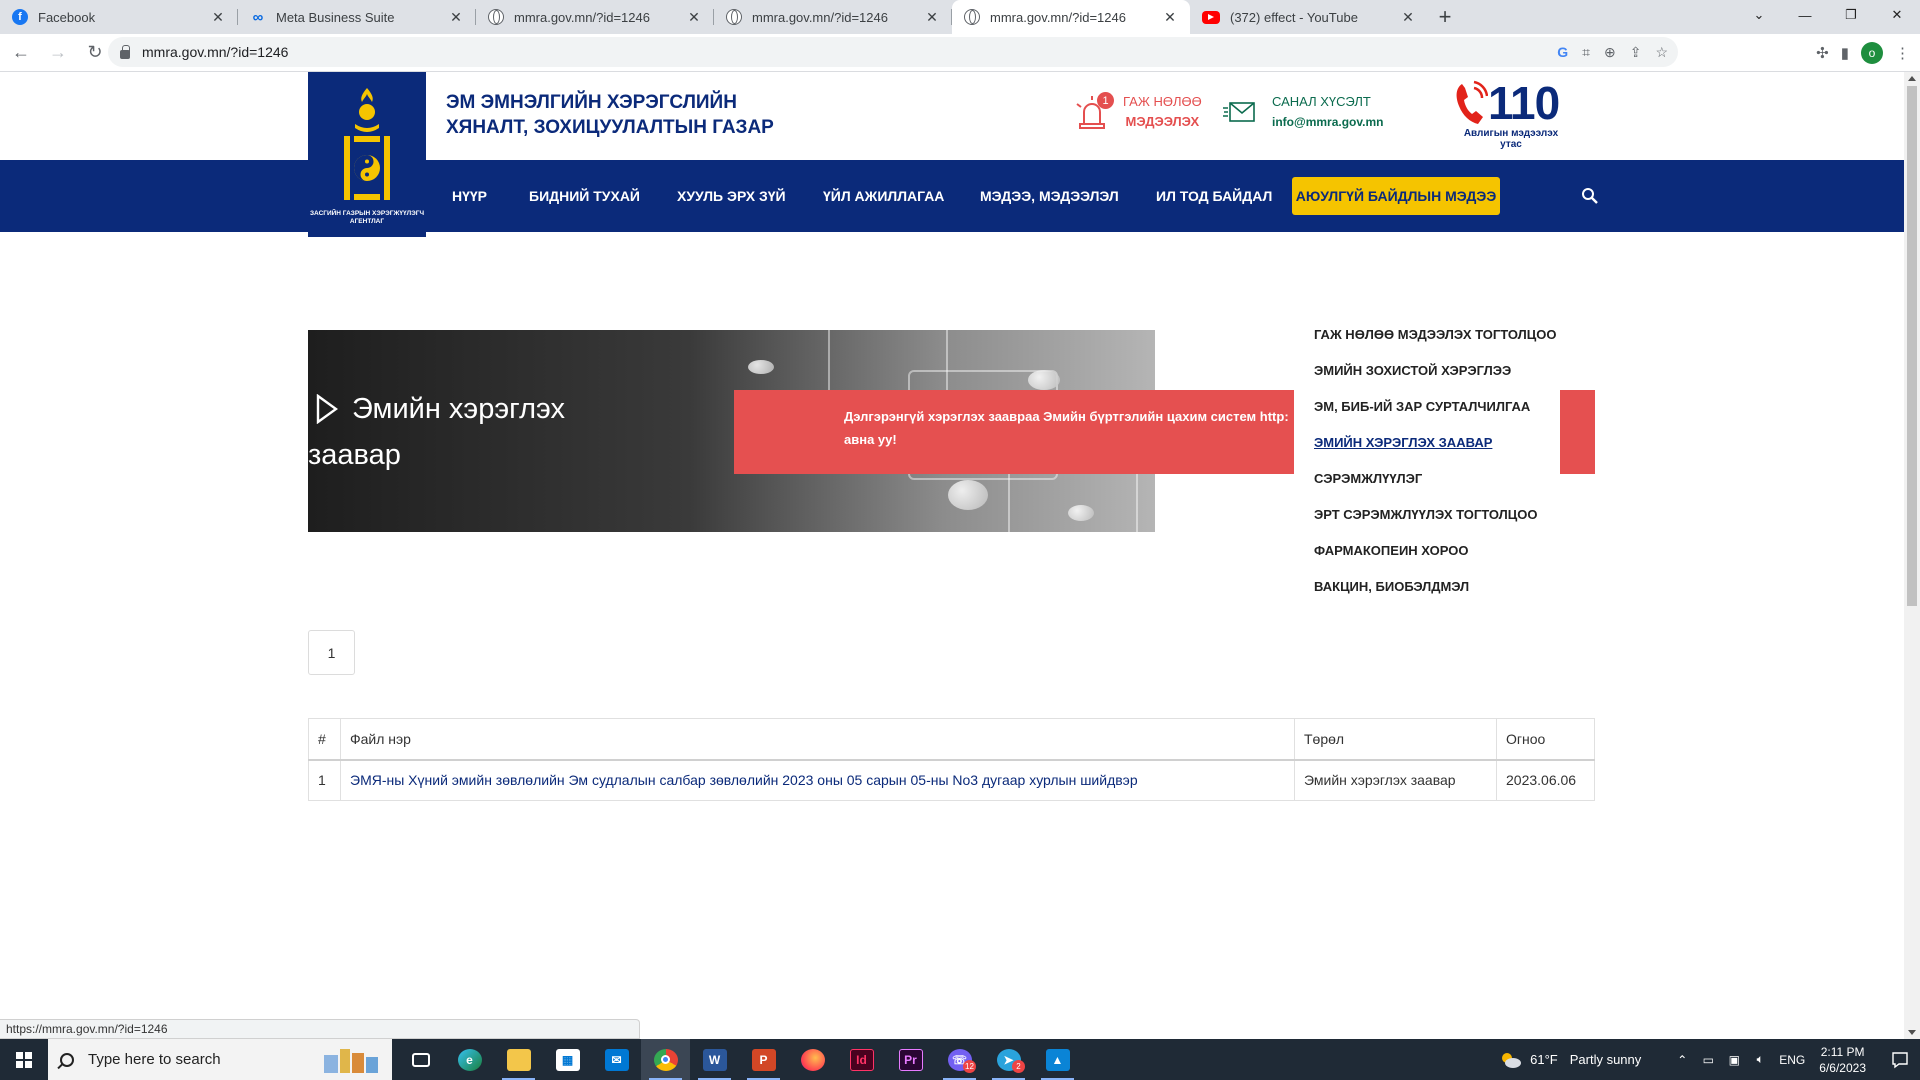 Image resolution: width=1920 pixels, height=1080 pixels. What do you see at coordinates (1734, 1060) in the screenshot?
I see `network-icon: ▣` at bounding box center [1734, 1060].